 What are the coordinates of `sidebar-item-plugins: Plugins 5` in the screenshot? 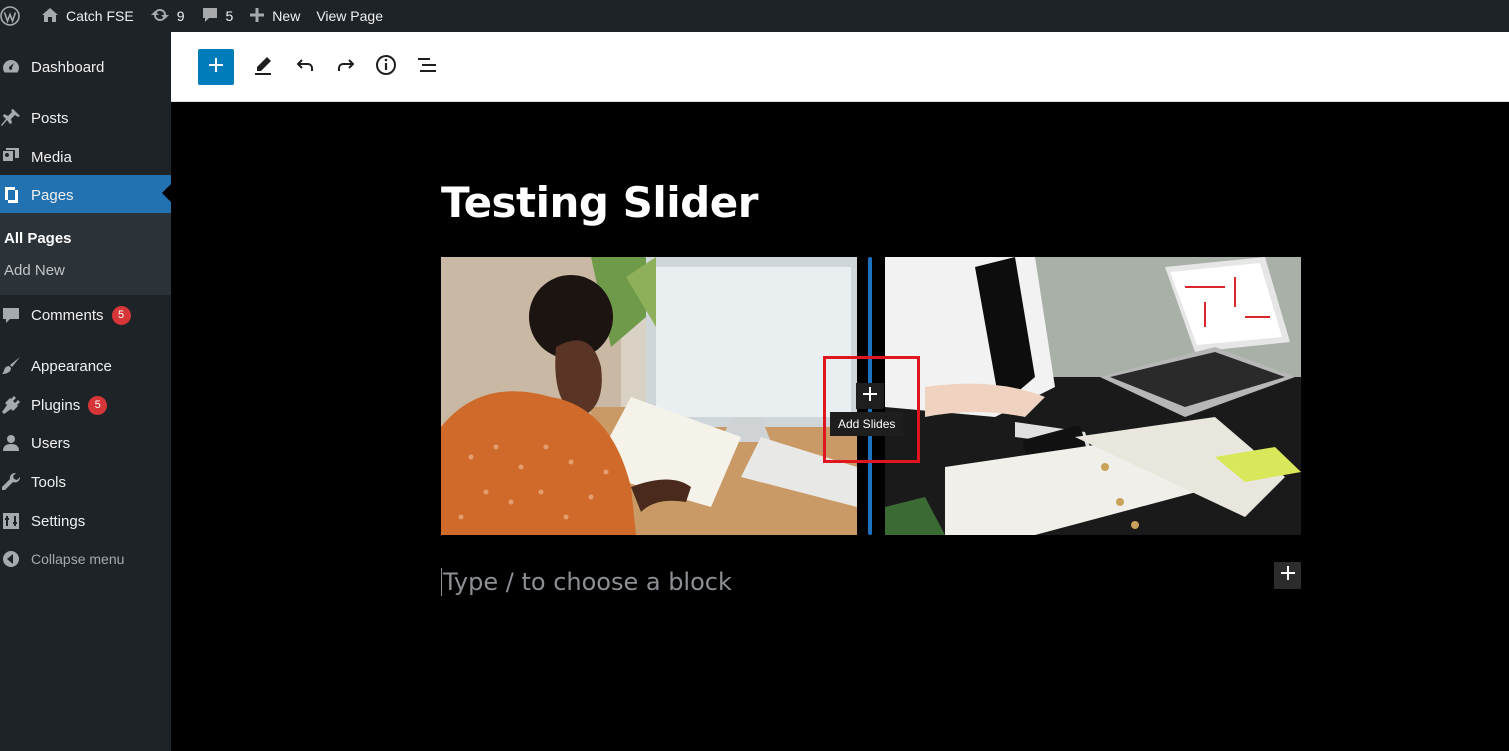 It's located at (85, 405).